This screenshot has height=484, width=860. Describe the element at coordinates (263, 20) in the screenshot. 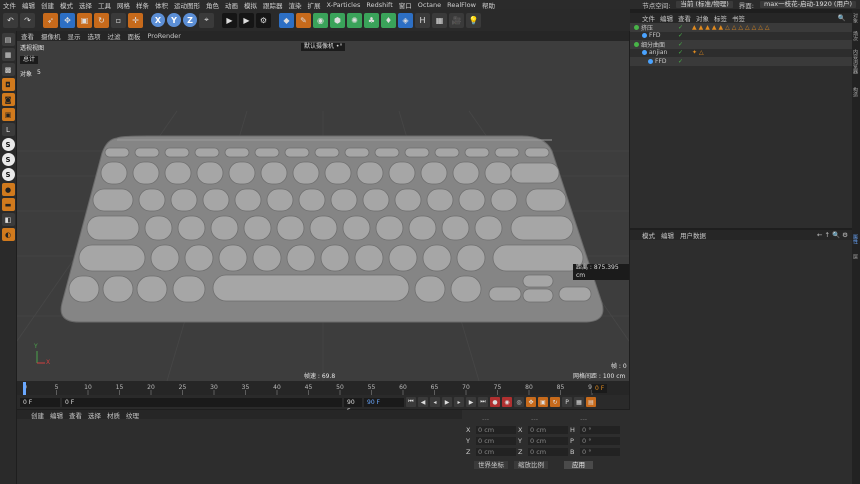

I see `render-settings-icon: ⚙` at that location.